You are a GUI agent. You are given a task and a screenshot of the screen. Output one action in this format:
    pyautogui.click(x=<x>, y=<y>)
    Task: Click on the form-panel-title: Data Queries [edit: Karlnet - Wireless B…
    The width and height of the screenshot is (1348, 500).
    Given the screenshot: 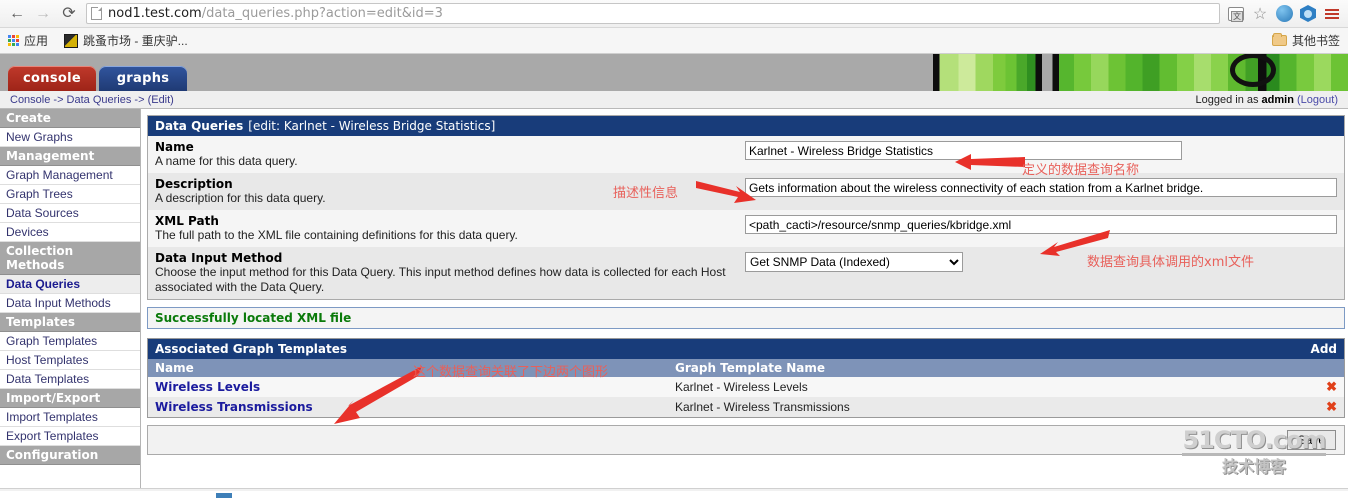 What is the action you would take?
    pyautogui.click(x=746, y=126)
    